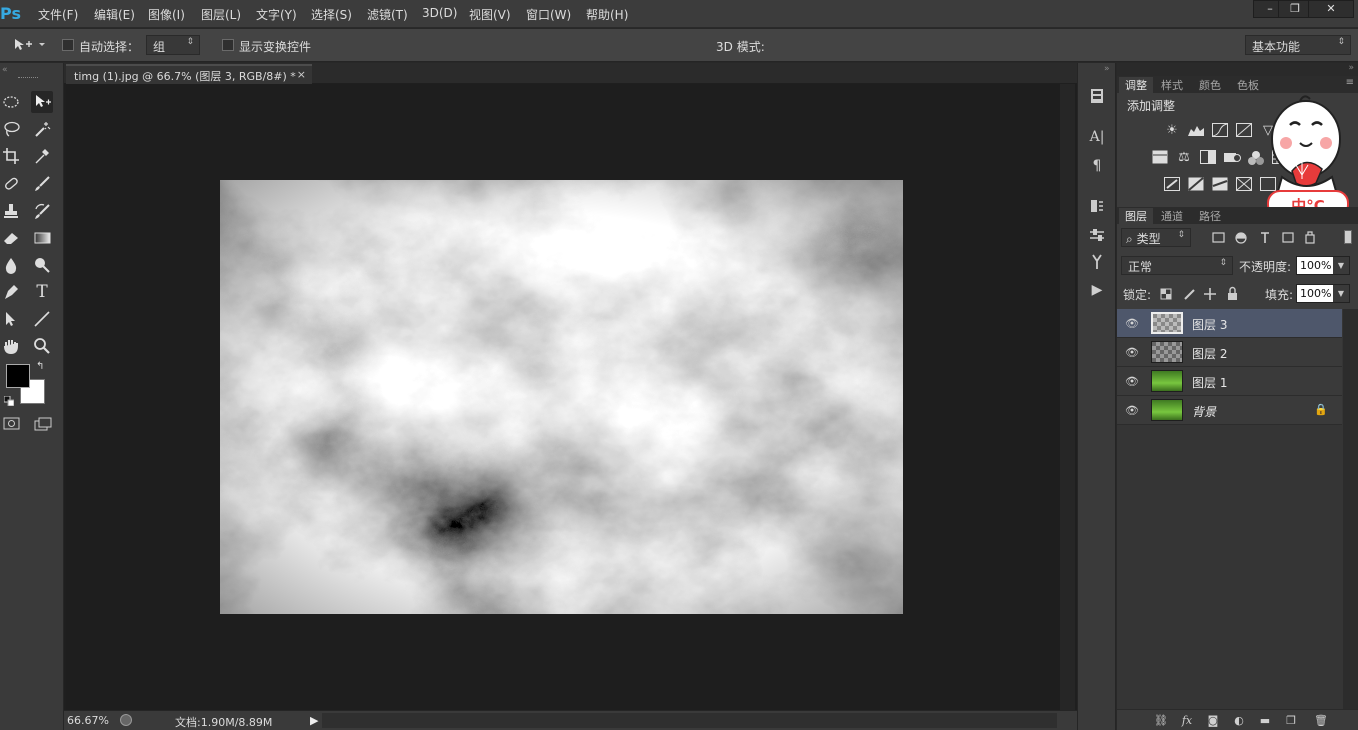 This screenshot has height=730, width=1358. Describe the element at coordinates (42, 319) in the screenshot. I see `line-tool-icon` at that location.